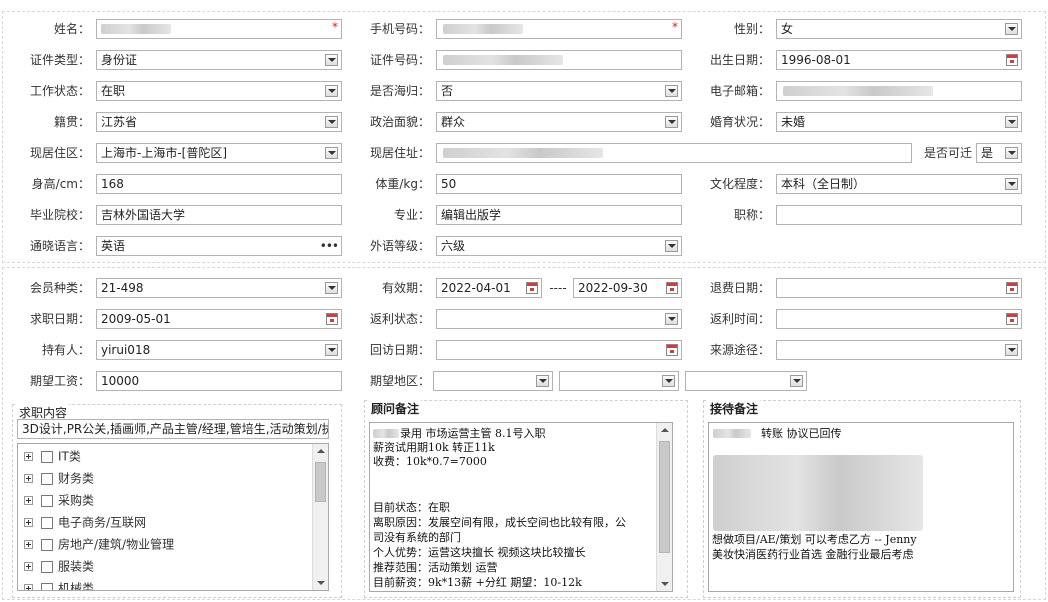  I want to click on tree-item: 机械类, so click(59, 584).